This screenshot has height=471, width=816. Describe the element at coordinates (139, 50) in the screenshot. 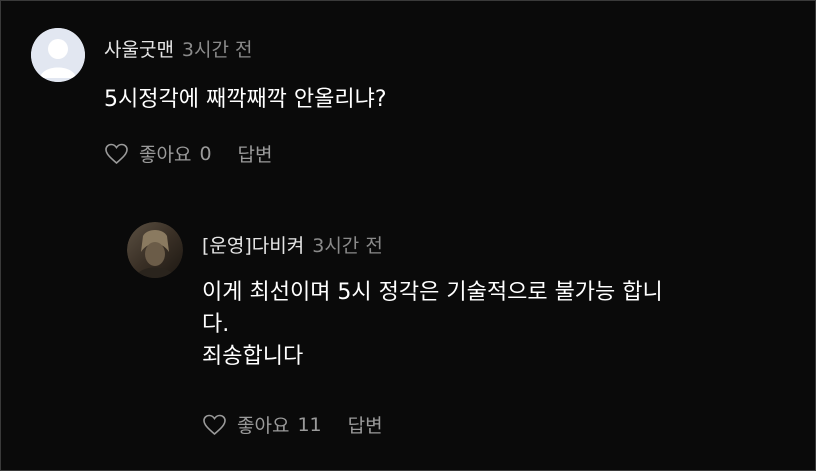

I see `author-name: 사울굿맨` at that location.